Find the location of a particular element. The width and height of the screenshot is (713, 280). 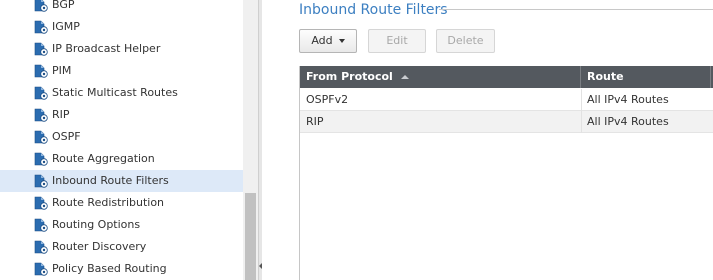

sidebar-item-label: Policy Based Routing is located at coordinates (109, 268).